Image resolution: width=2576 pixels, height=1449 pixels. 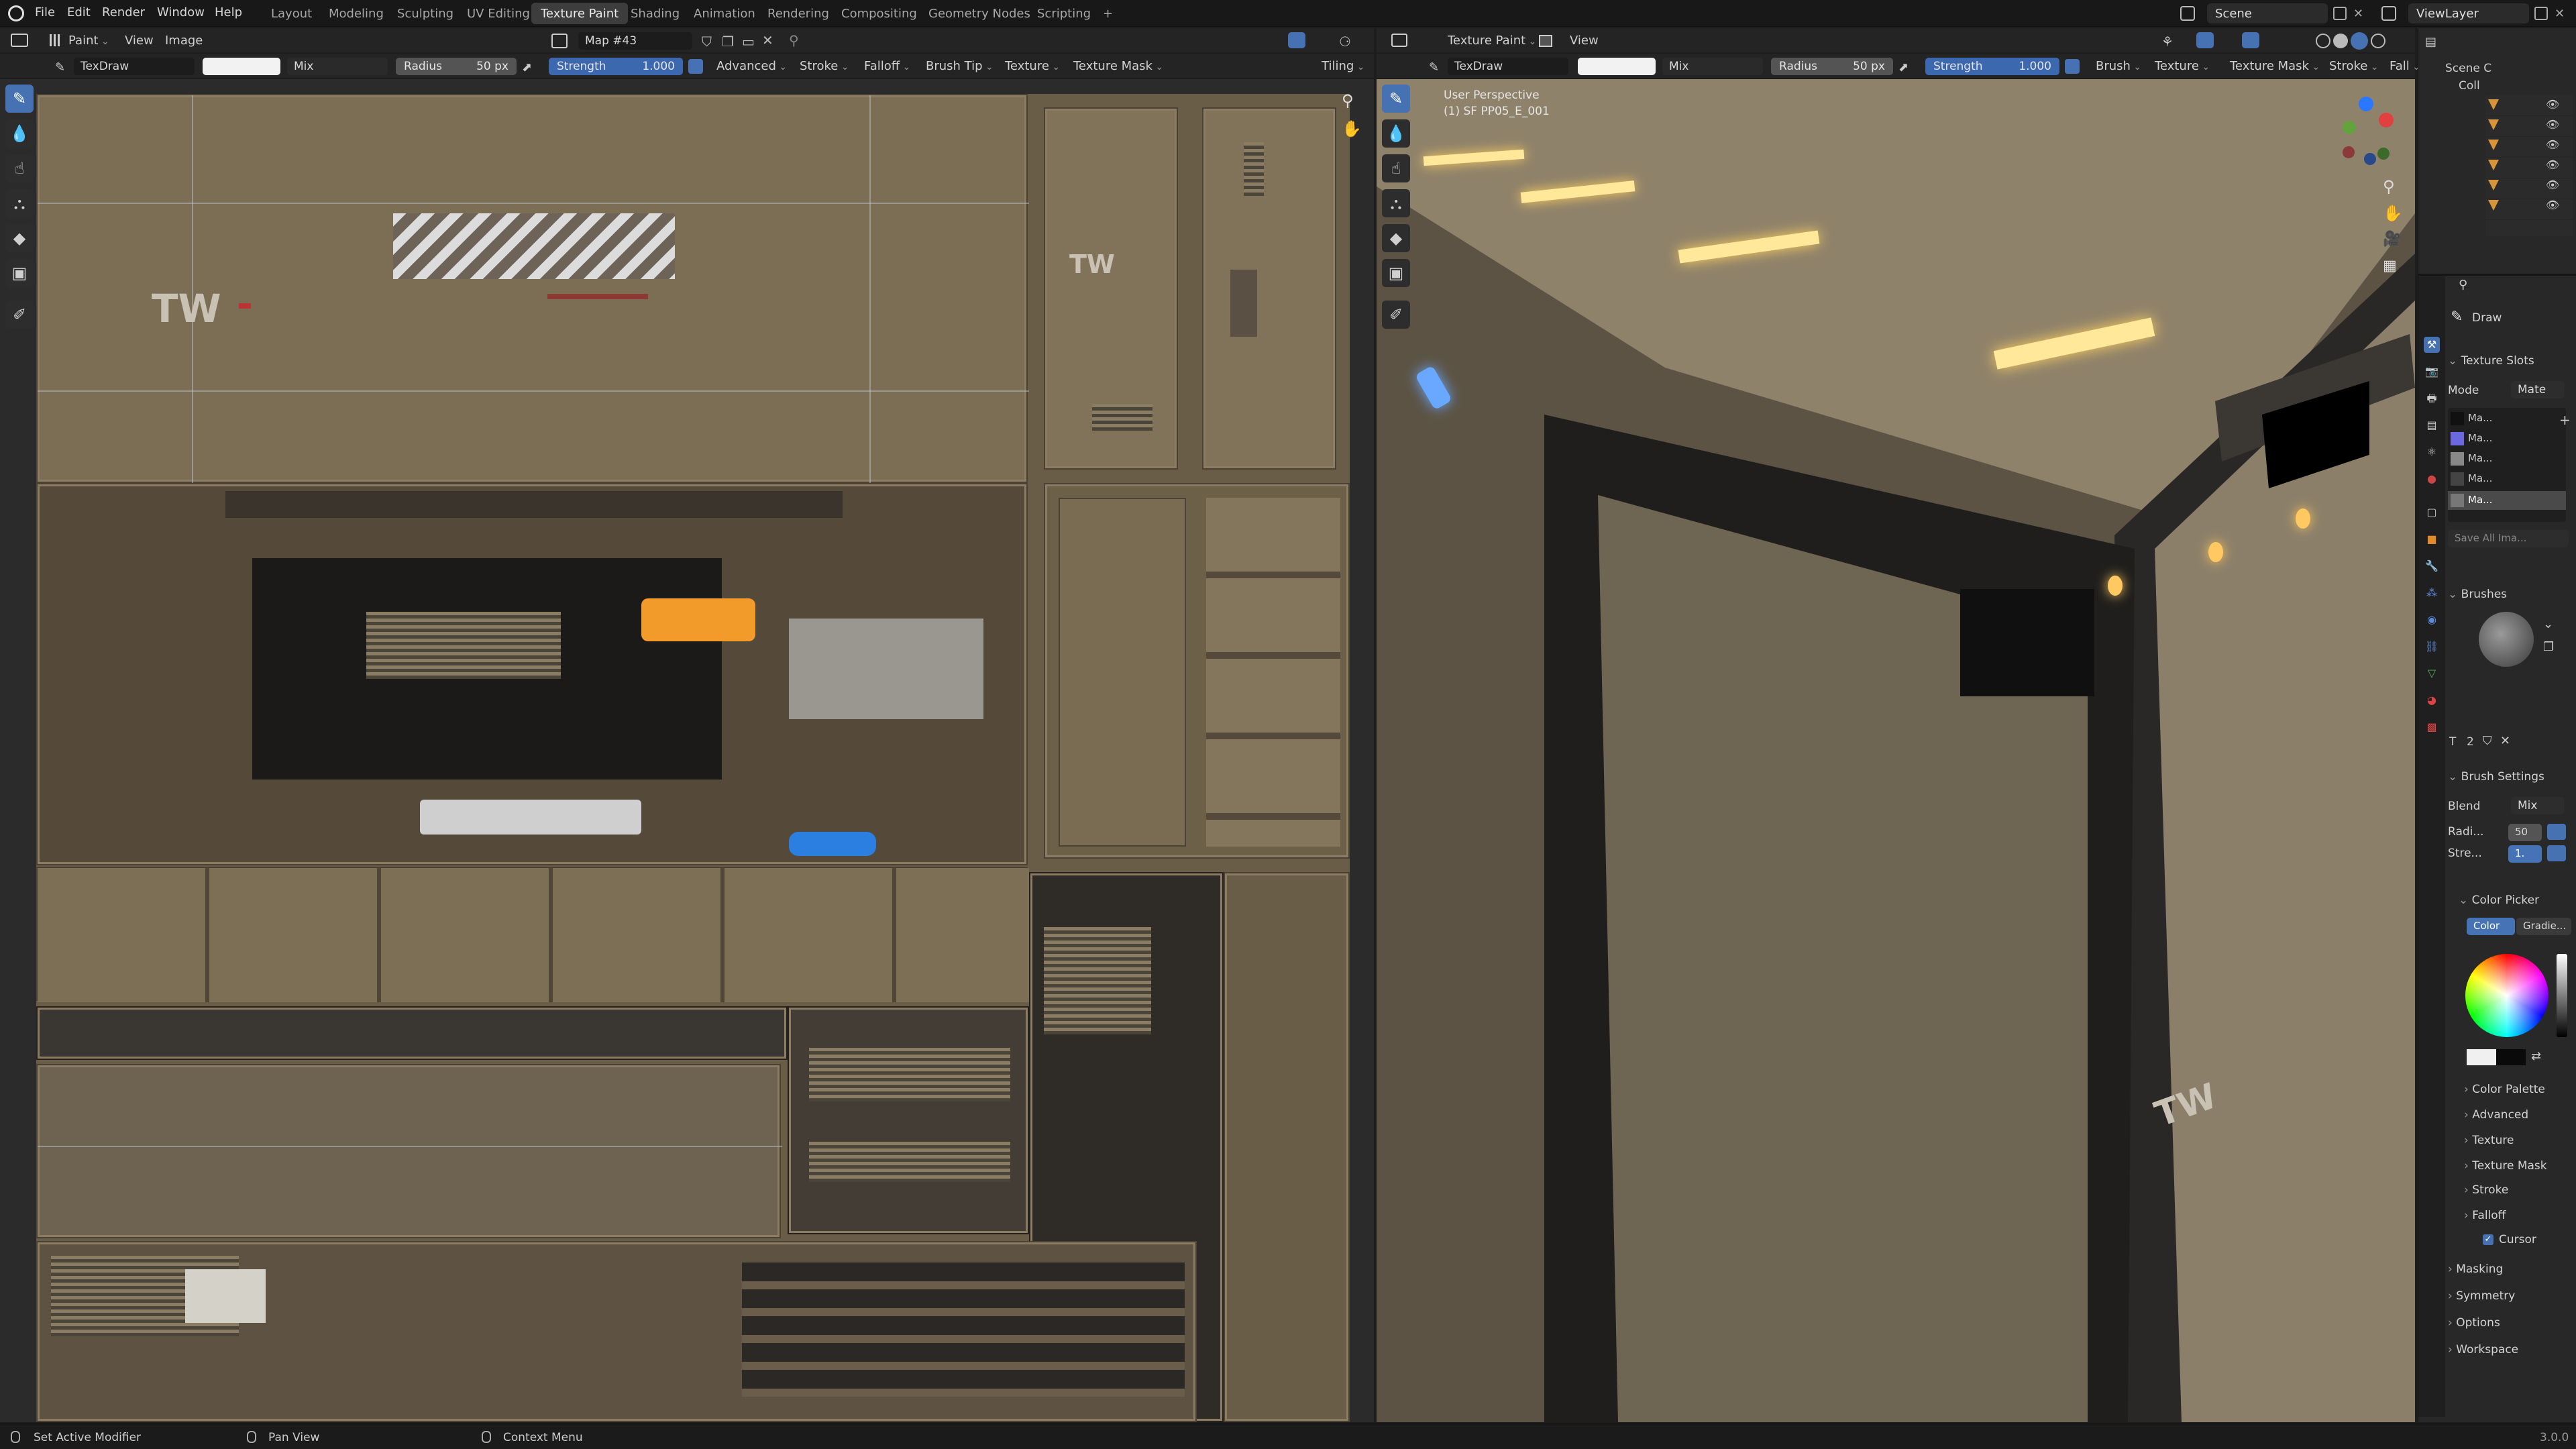 I want to click on delete-scene-icon: ✕, so click(x=2358, y=14).